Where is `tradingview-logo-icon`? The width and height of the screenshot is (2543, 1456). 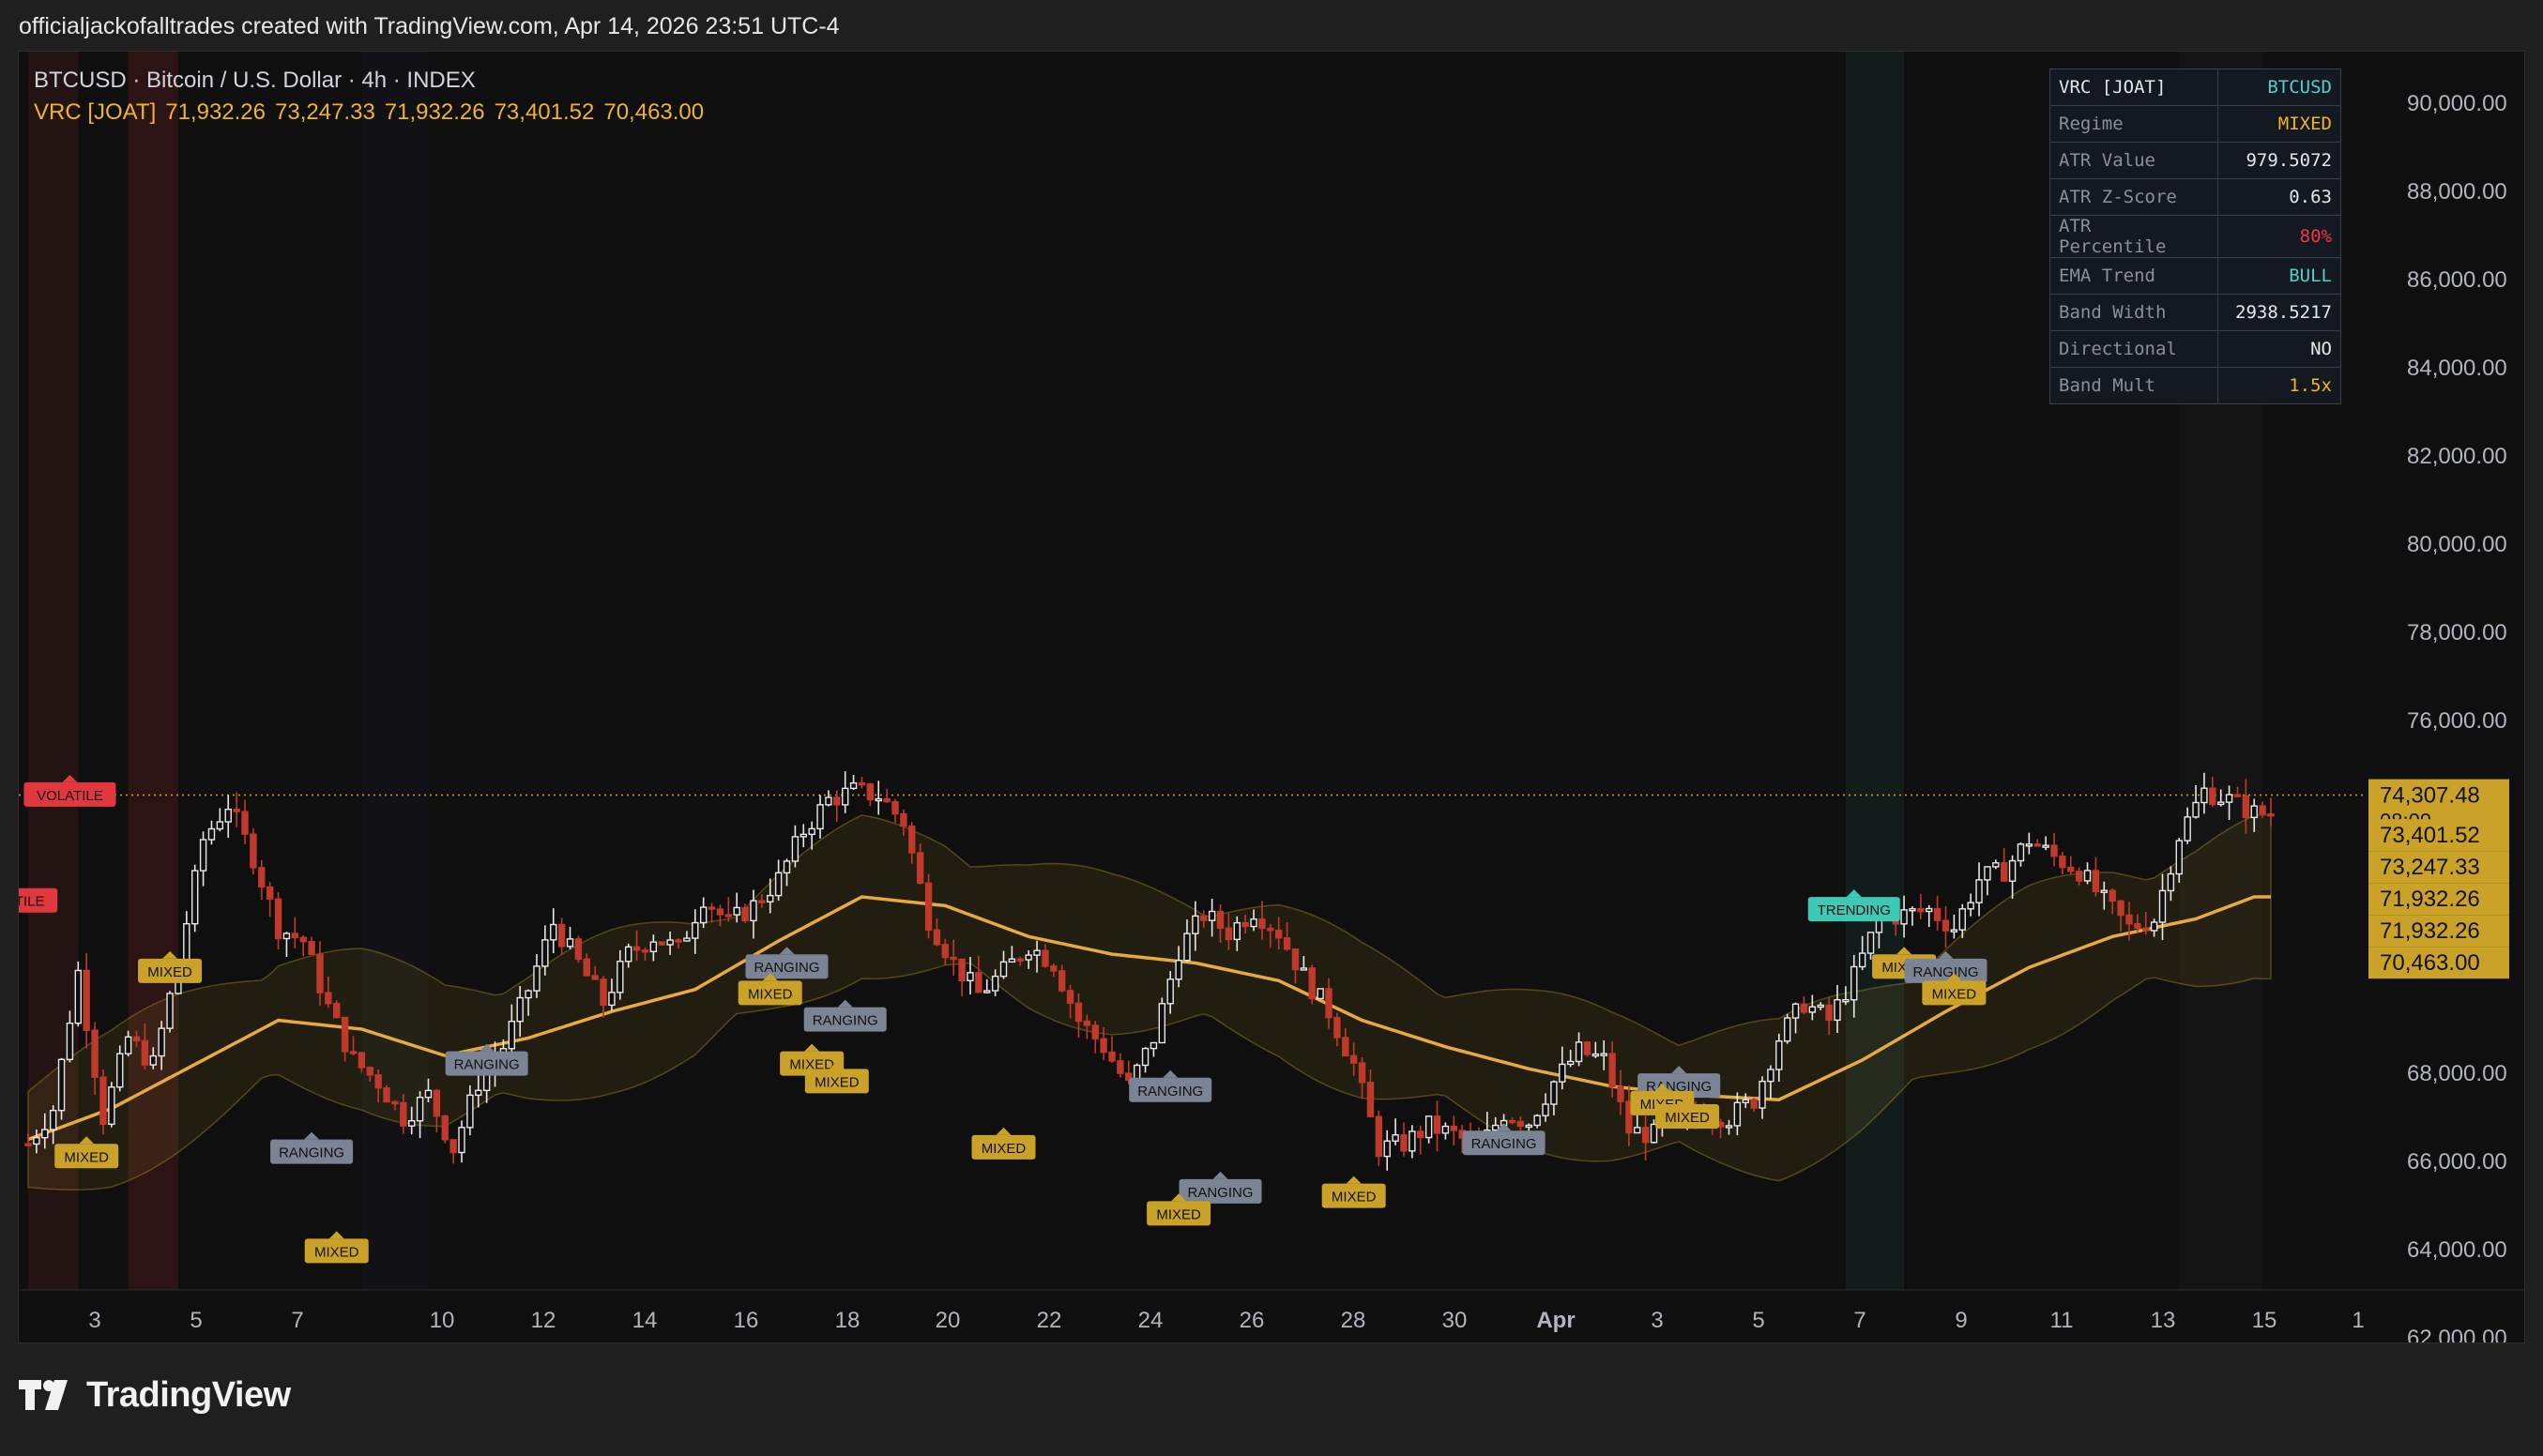 tradingview-logo-icon is located at coordinates (48, 1395).